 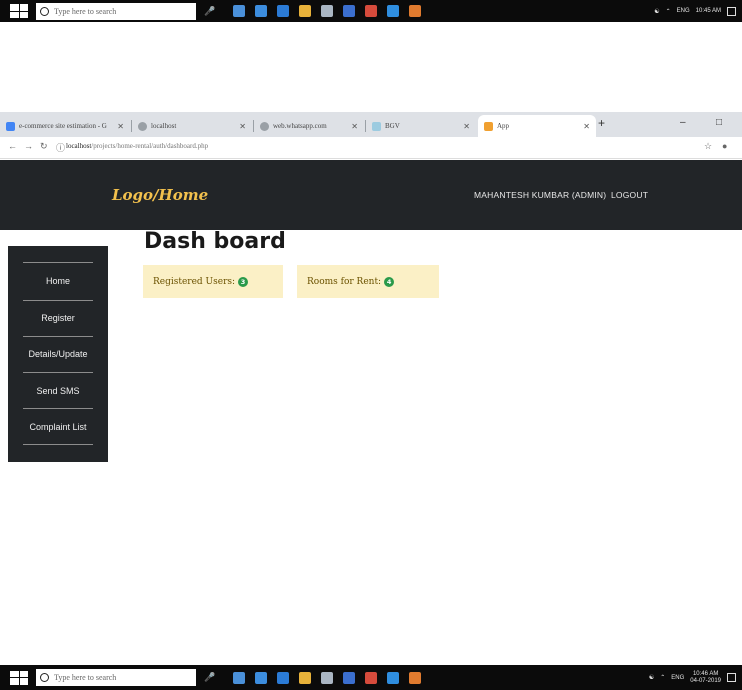 I want to click on tab-label: BGV, so click(x=392, y=126).